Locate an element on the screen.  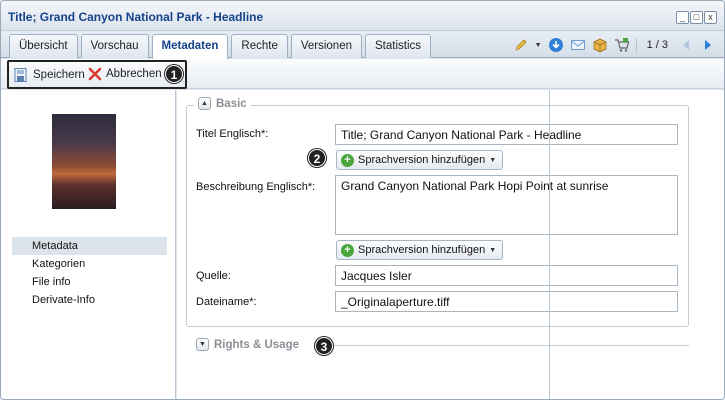
minimize-button: _ is located at coordinates (682, 17).